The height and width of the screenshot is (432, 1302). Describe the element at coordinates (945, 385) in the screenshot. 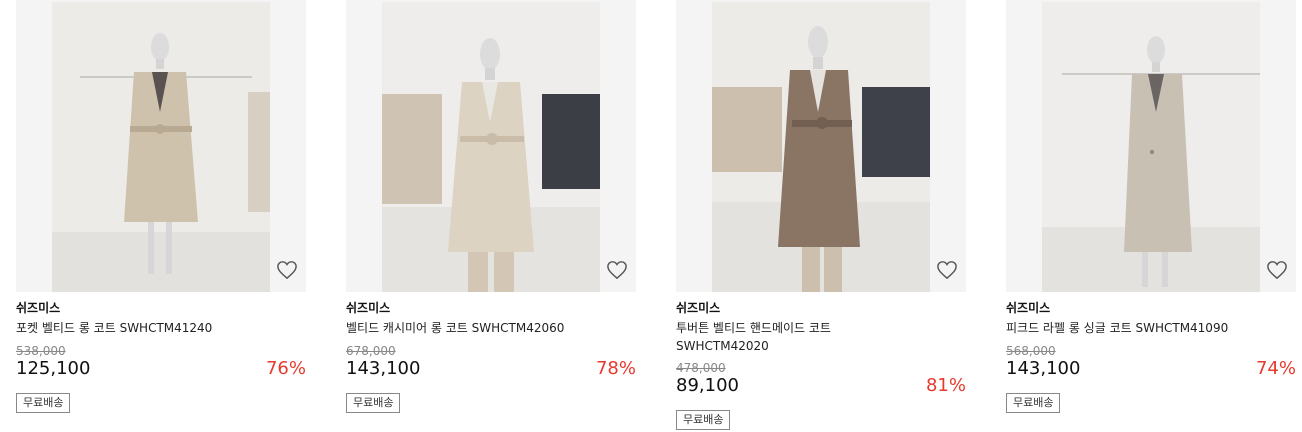

I see `discount-rate: 81%` at that location.